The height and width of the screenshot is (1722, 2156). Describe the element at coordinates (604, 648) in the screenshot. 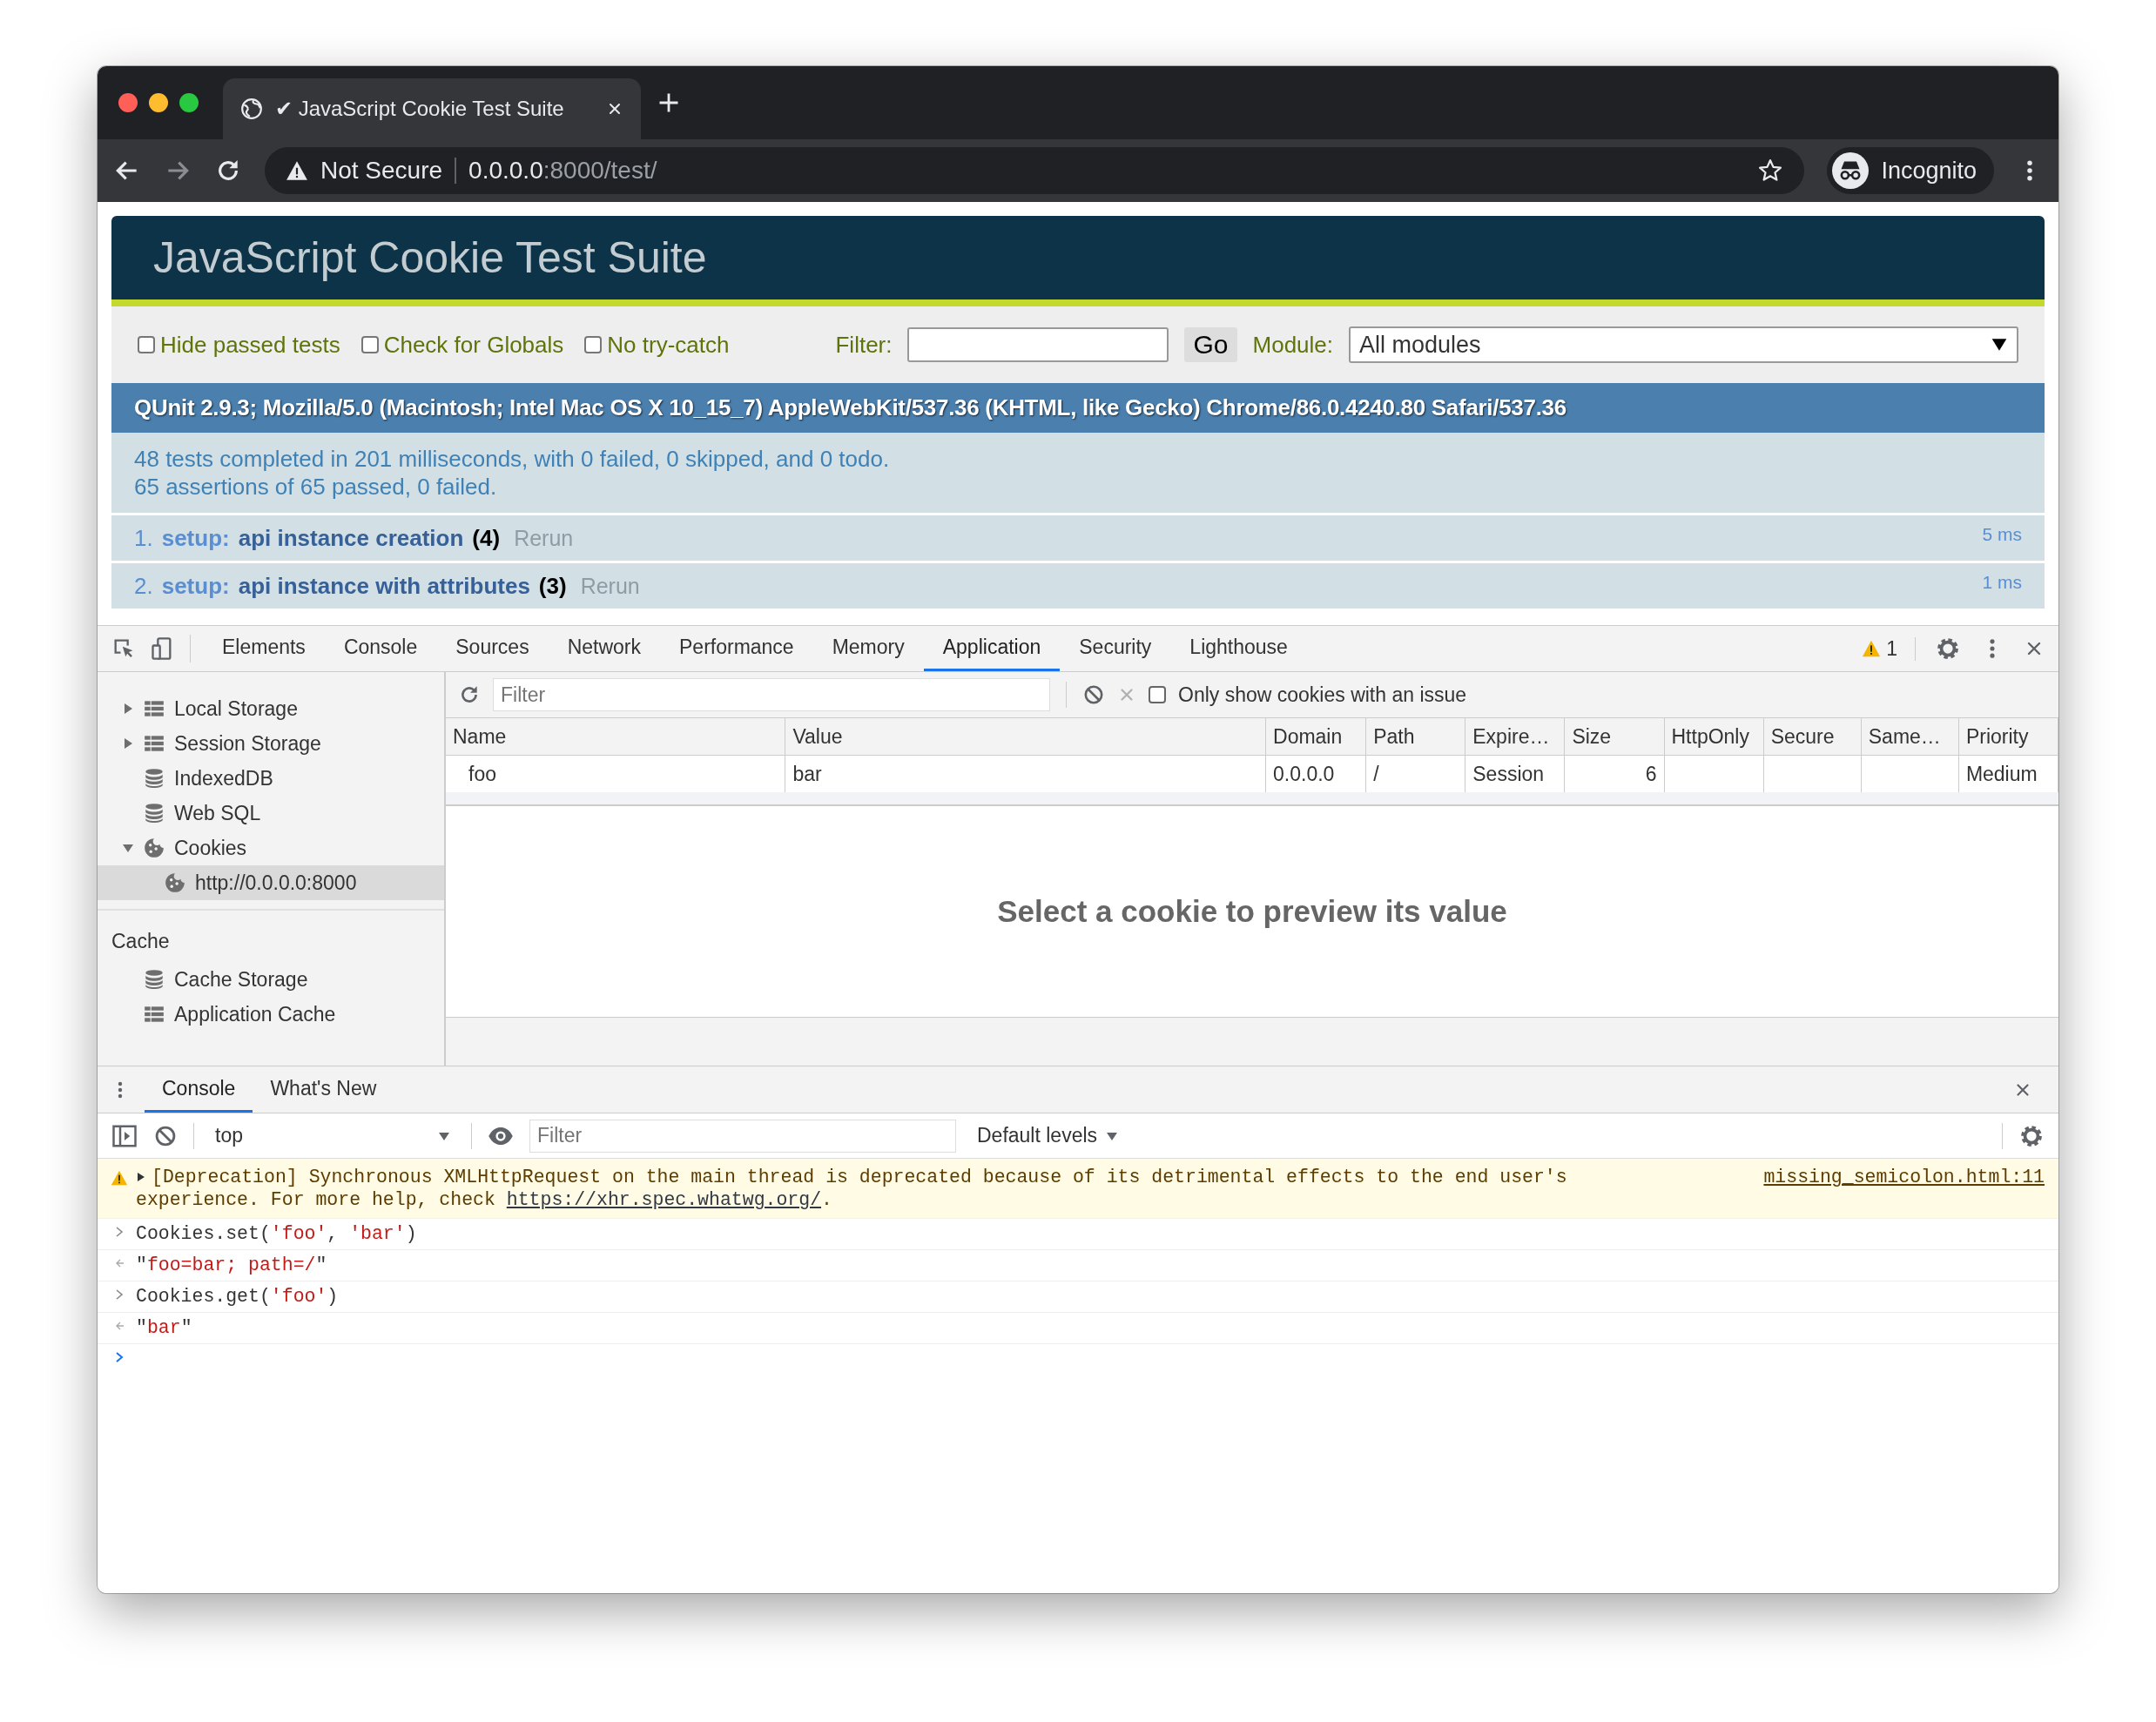

I see `devtools-tab: Network` at that location.